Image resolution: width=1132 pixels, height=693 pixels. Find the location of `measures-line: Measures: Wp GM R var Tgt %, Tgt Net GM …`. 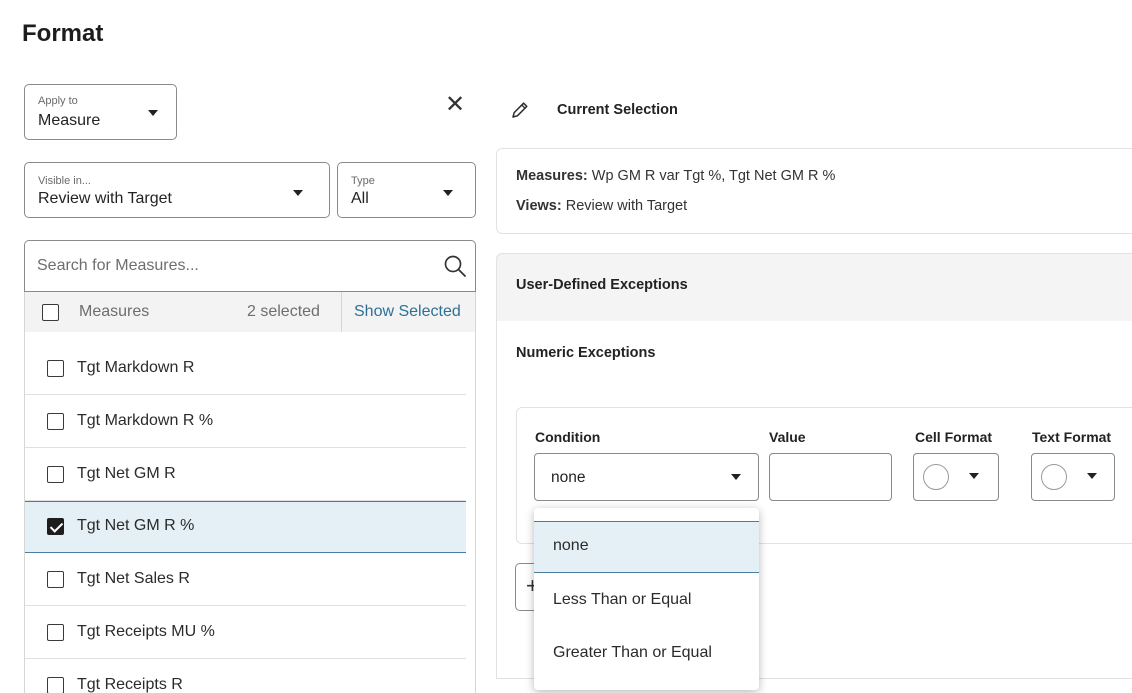

measures-line: Measures: Wp GM R var Tgt %, Tgt Net GM … is located at coordinates (675, 176).